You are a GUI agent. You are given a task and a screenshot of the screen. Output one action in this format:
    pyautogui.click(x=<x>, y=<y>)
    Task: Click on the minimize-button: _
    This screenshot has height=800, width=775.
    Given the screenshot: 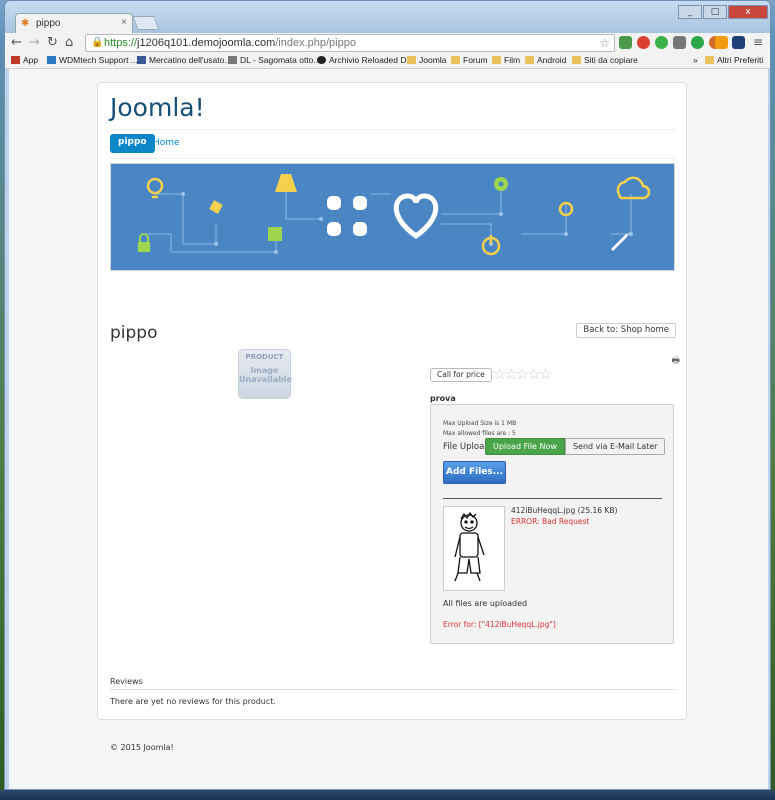 What is the action you would take?
    pyautogui.click(x=690, y=12)
    